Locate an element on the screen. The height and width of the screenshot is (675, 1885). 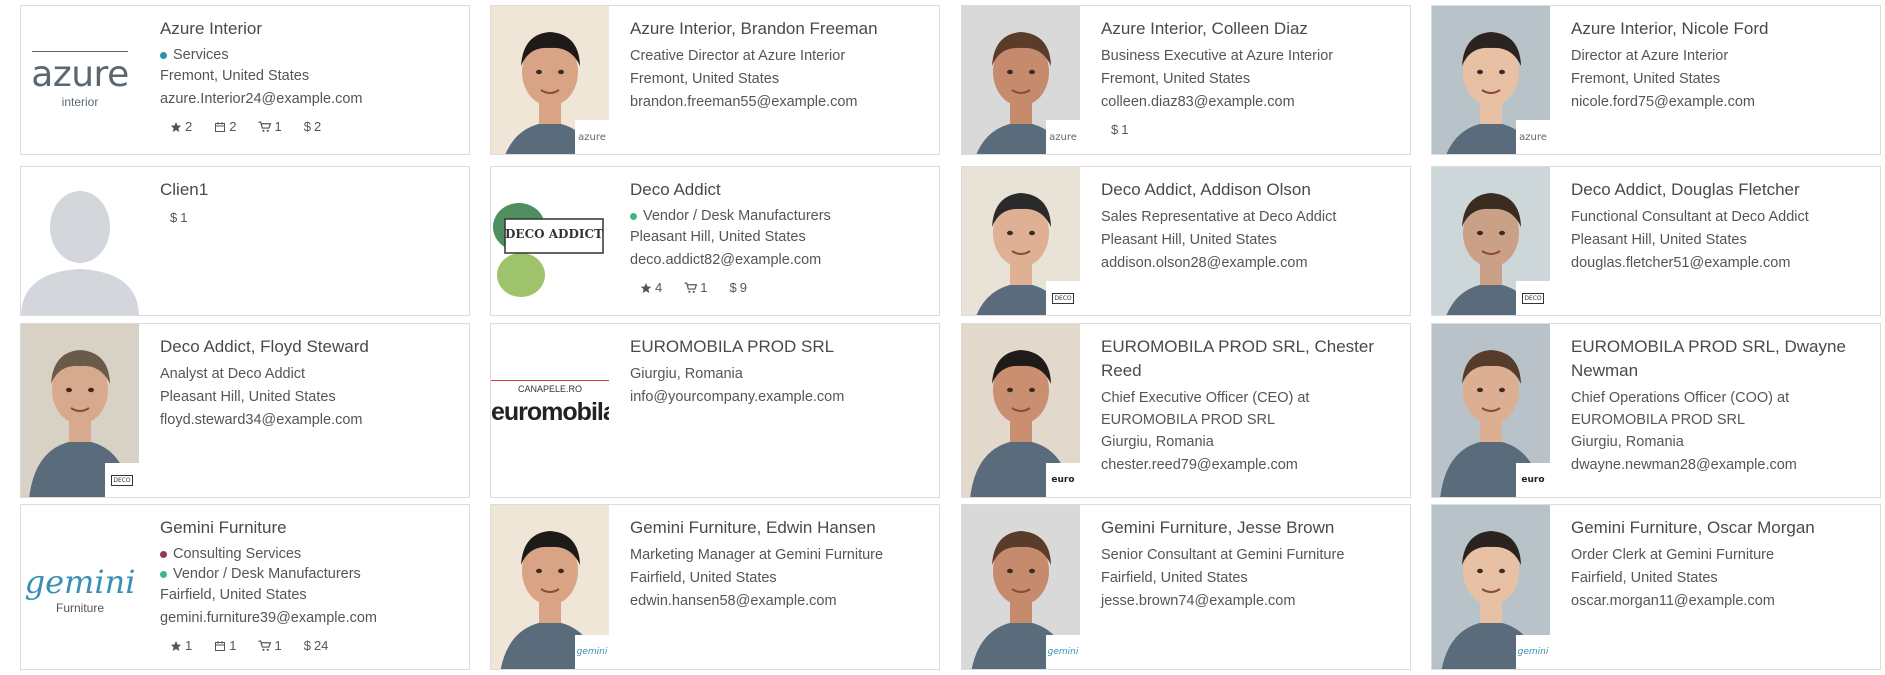
contact-name: Gemini Furniture, Oscar Morgan is located at coordinates (1693, 527).